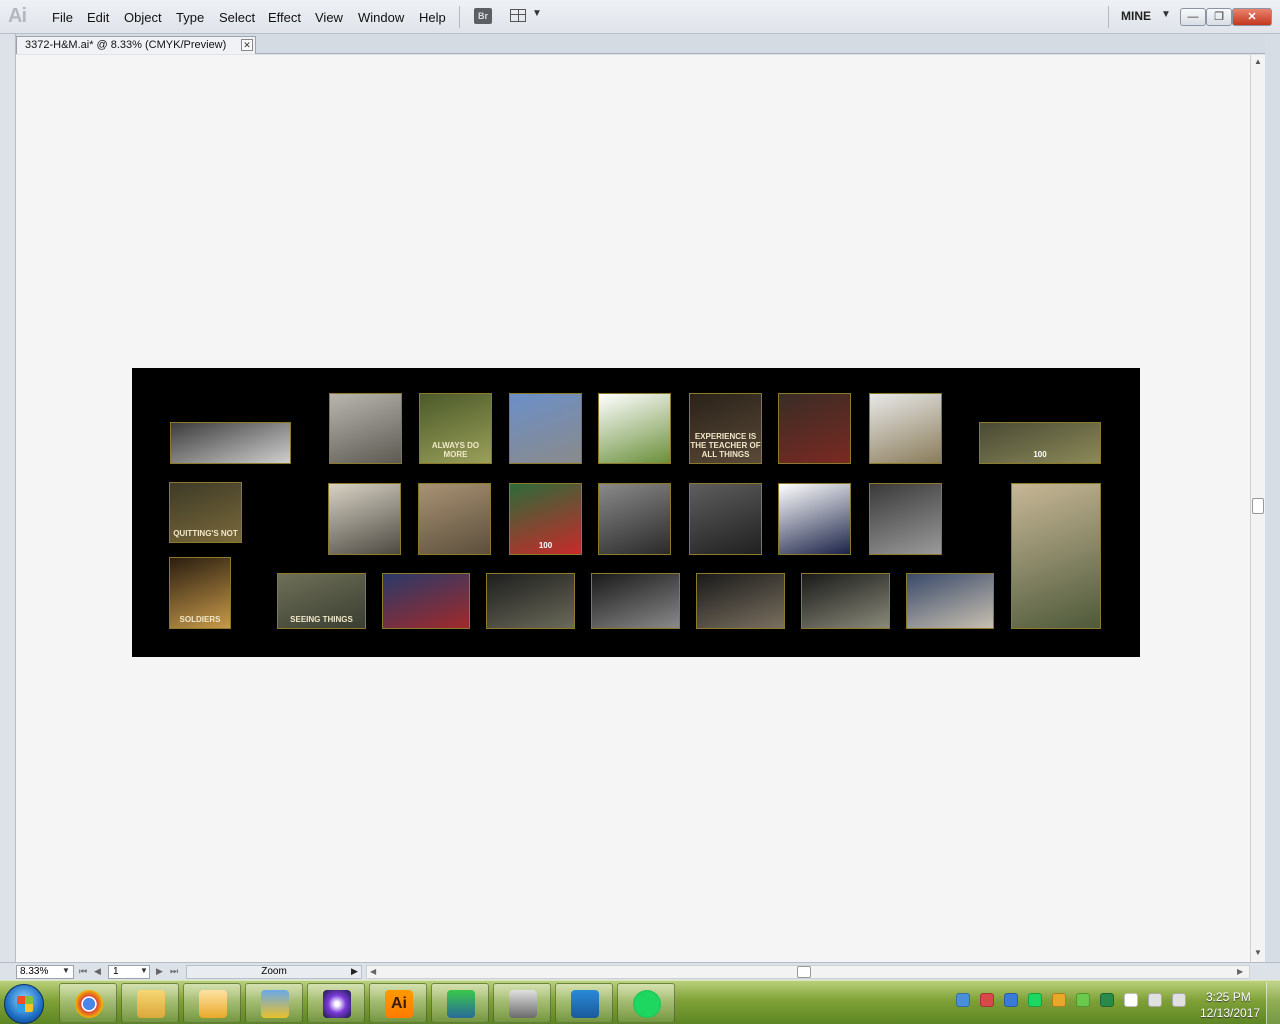  What do you see at coordinates (1240, 971) in the screenshot?
I see `scroll-right-icon: ▶` at bounding box center [1240, 971].